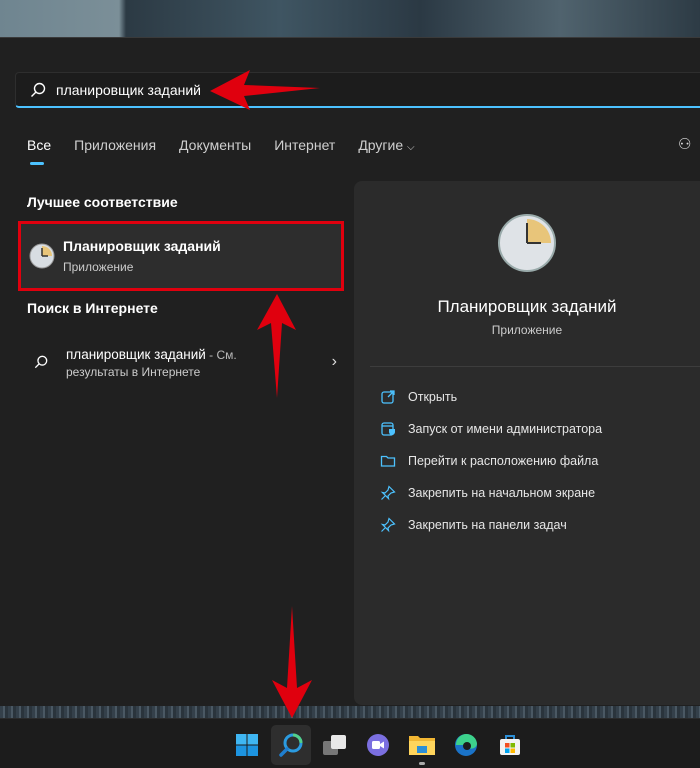 The image size is (700, 768). What do you see at coordinates (487, 525) in the screenshot?
I see `action-label: Закрепить на панели задач` at bounding box center [487, 525].